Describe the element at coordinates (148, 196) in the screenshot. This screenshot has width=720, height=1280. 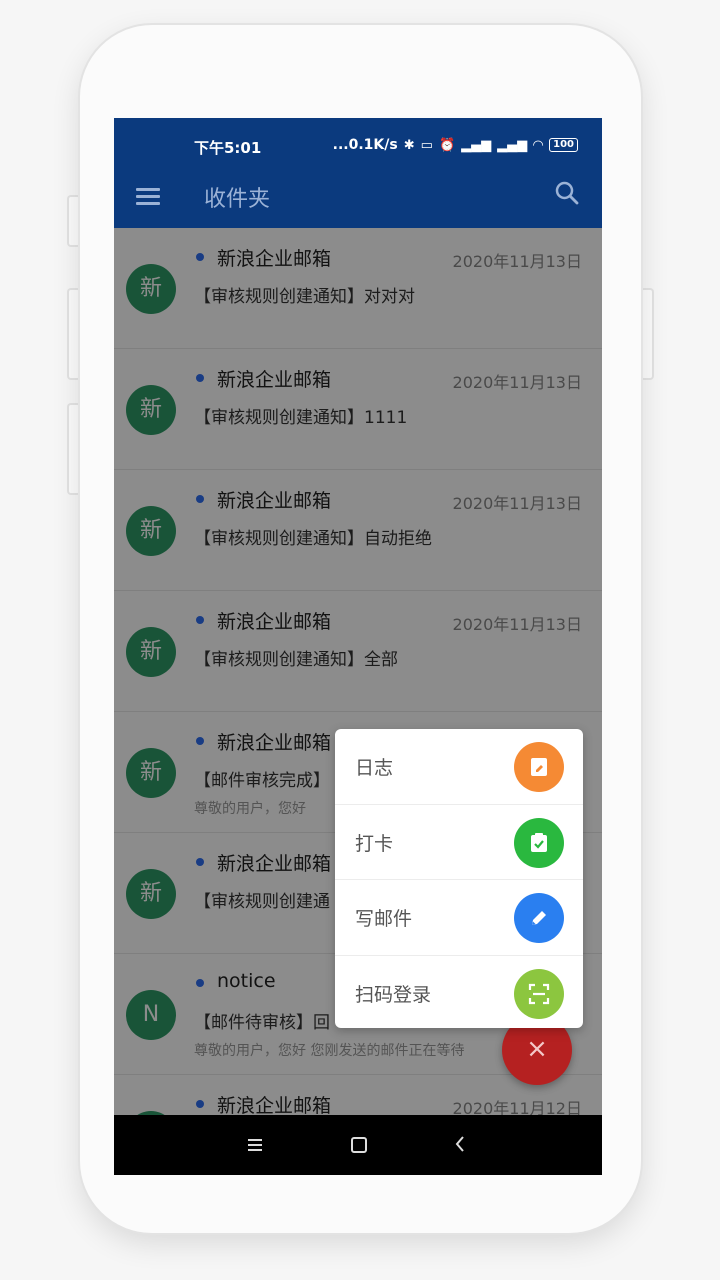
I see `menu-icon` at that location.